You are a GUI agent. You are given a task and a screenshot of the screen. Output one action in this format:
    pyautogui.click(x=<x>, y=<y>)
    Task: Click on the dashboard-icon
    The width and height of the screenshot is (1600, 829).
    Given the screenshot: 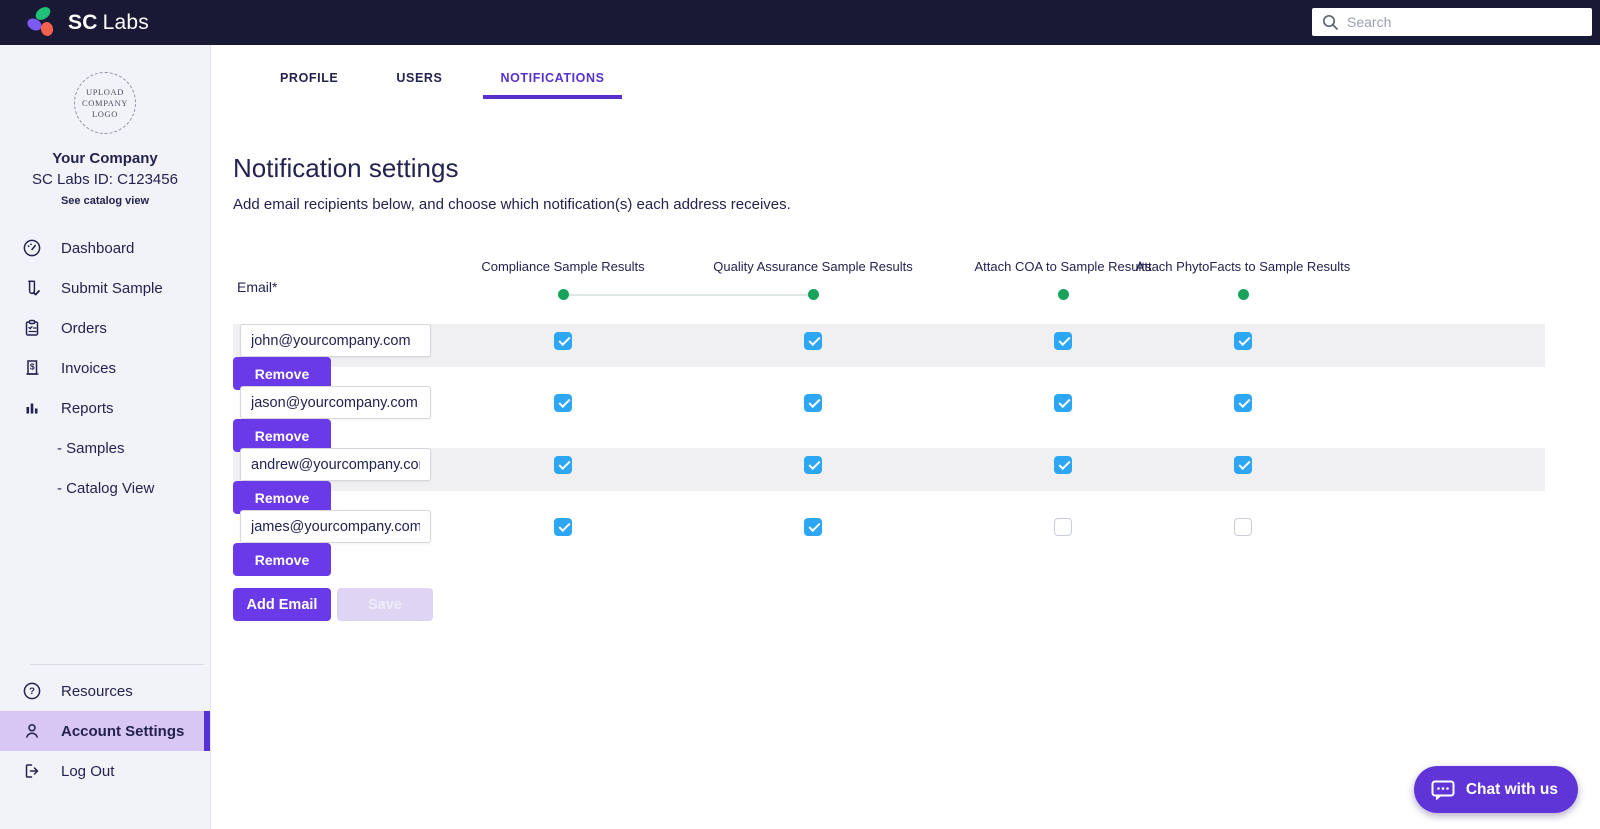 What is the action you would take?
    pyautogui.click(x=32, y=248)
    